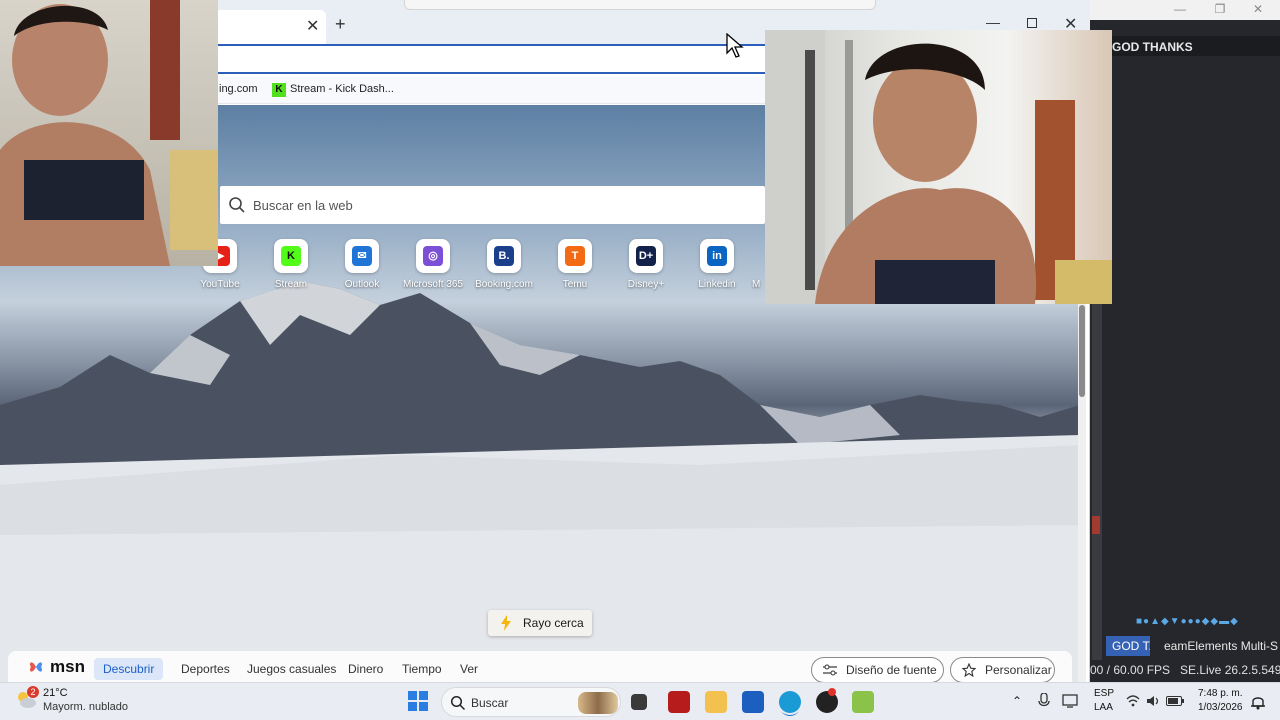 The height and width of the screenshot is (720, 1280). What do you see at coordinates (553, 623) in the screenshot?
I see `lightning-label: Rayo cerca` at bounding box center [553, 623].